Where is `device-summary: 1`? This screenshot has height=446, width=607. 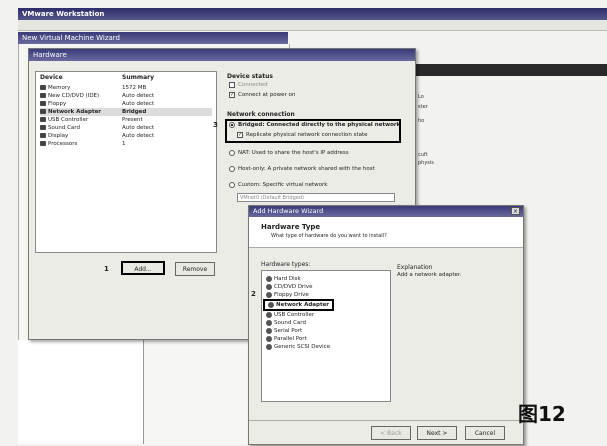
device-summary: 1 is located at coordinates (124, 144).